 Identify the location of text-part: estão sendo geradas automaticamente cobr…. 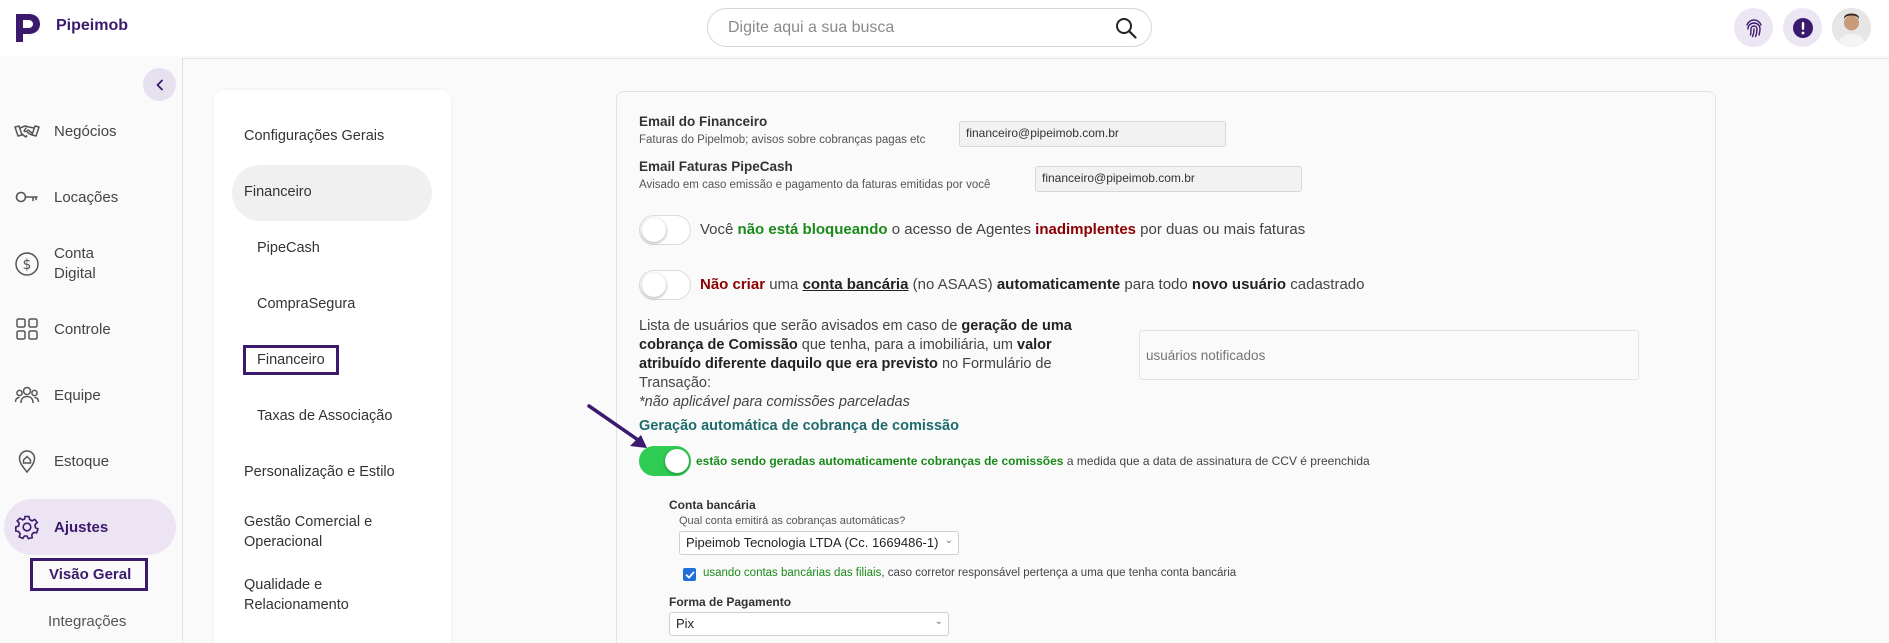
(880, 461).